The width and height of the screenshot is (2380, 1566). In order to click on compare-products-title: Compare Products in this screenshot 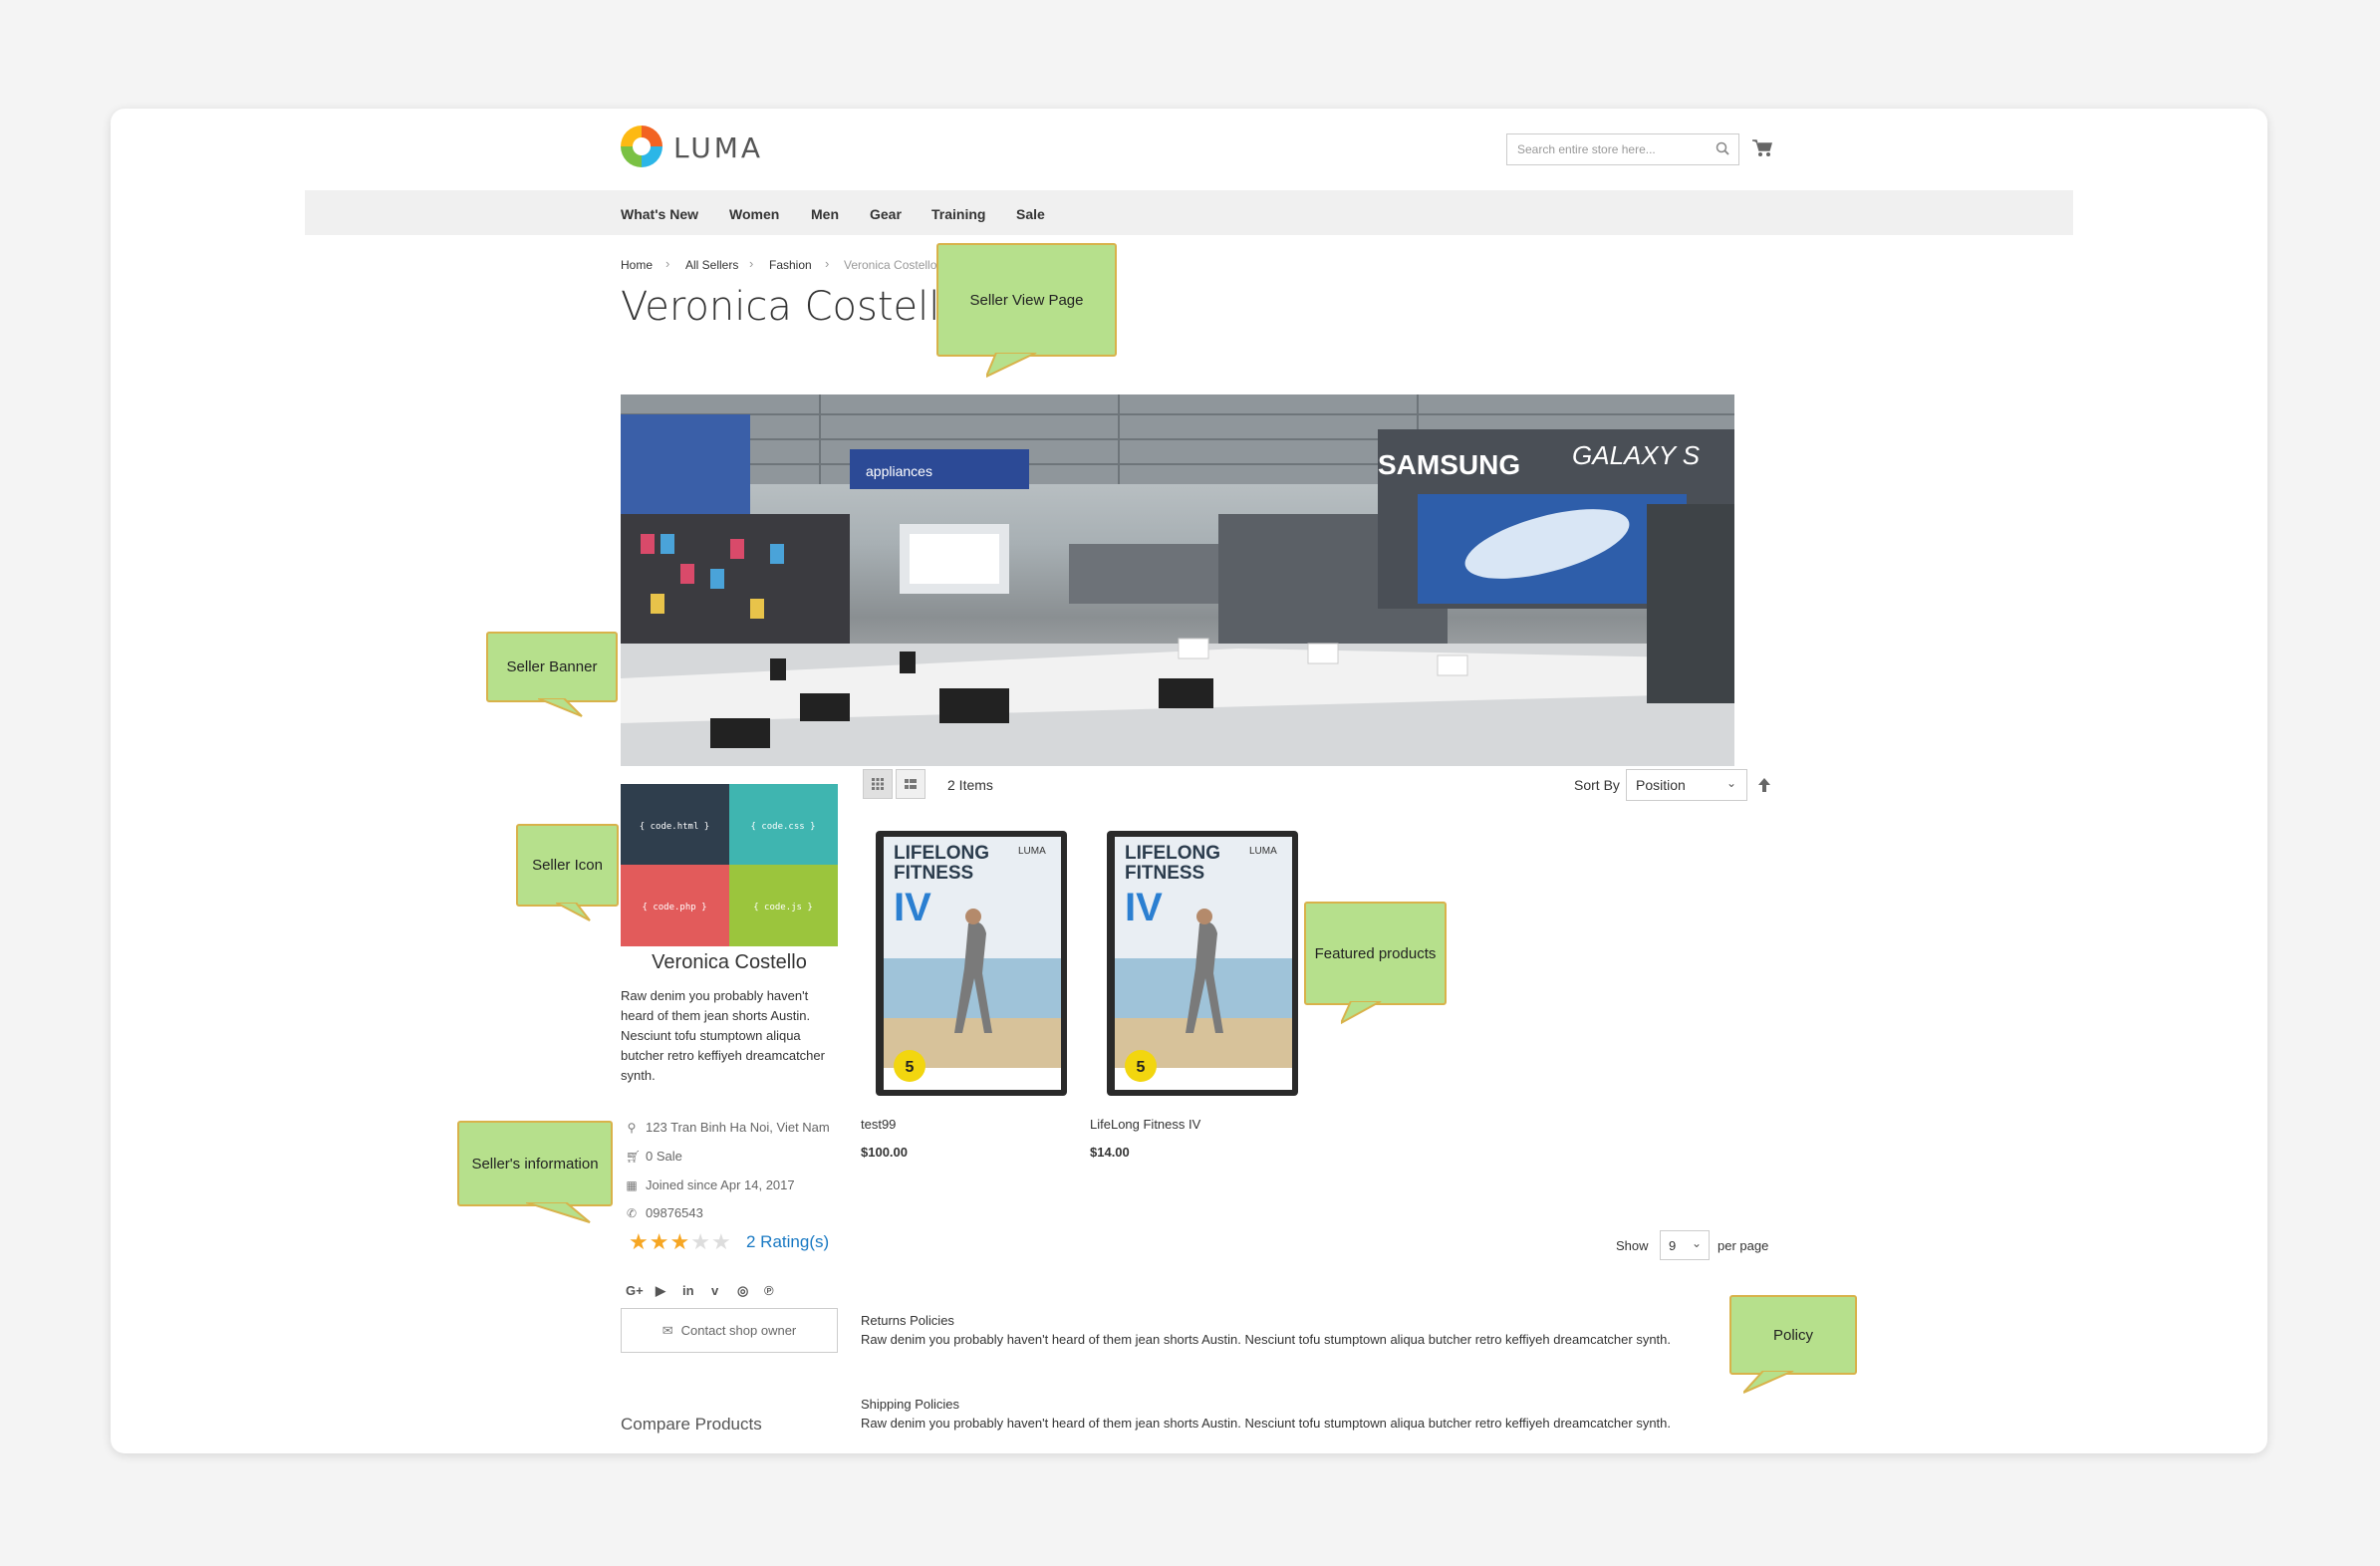, I will do `click(691, 1424)`.